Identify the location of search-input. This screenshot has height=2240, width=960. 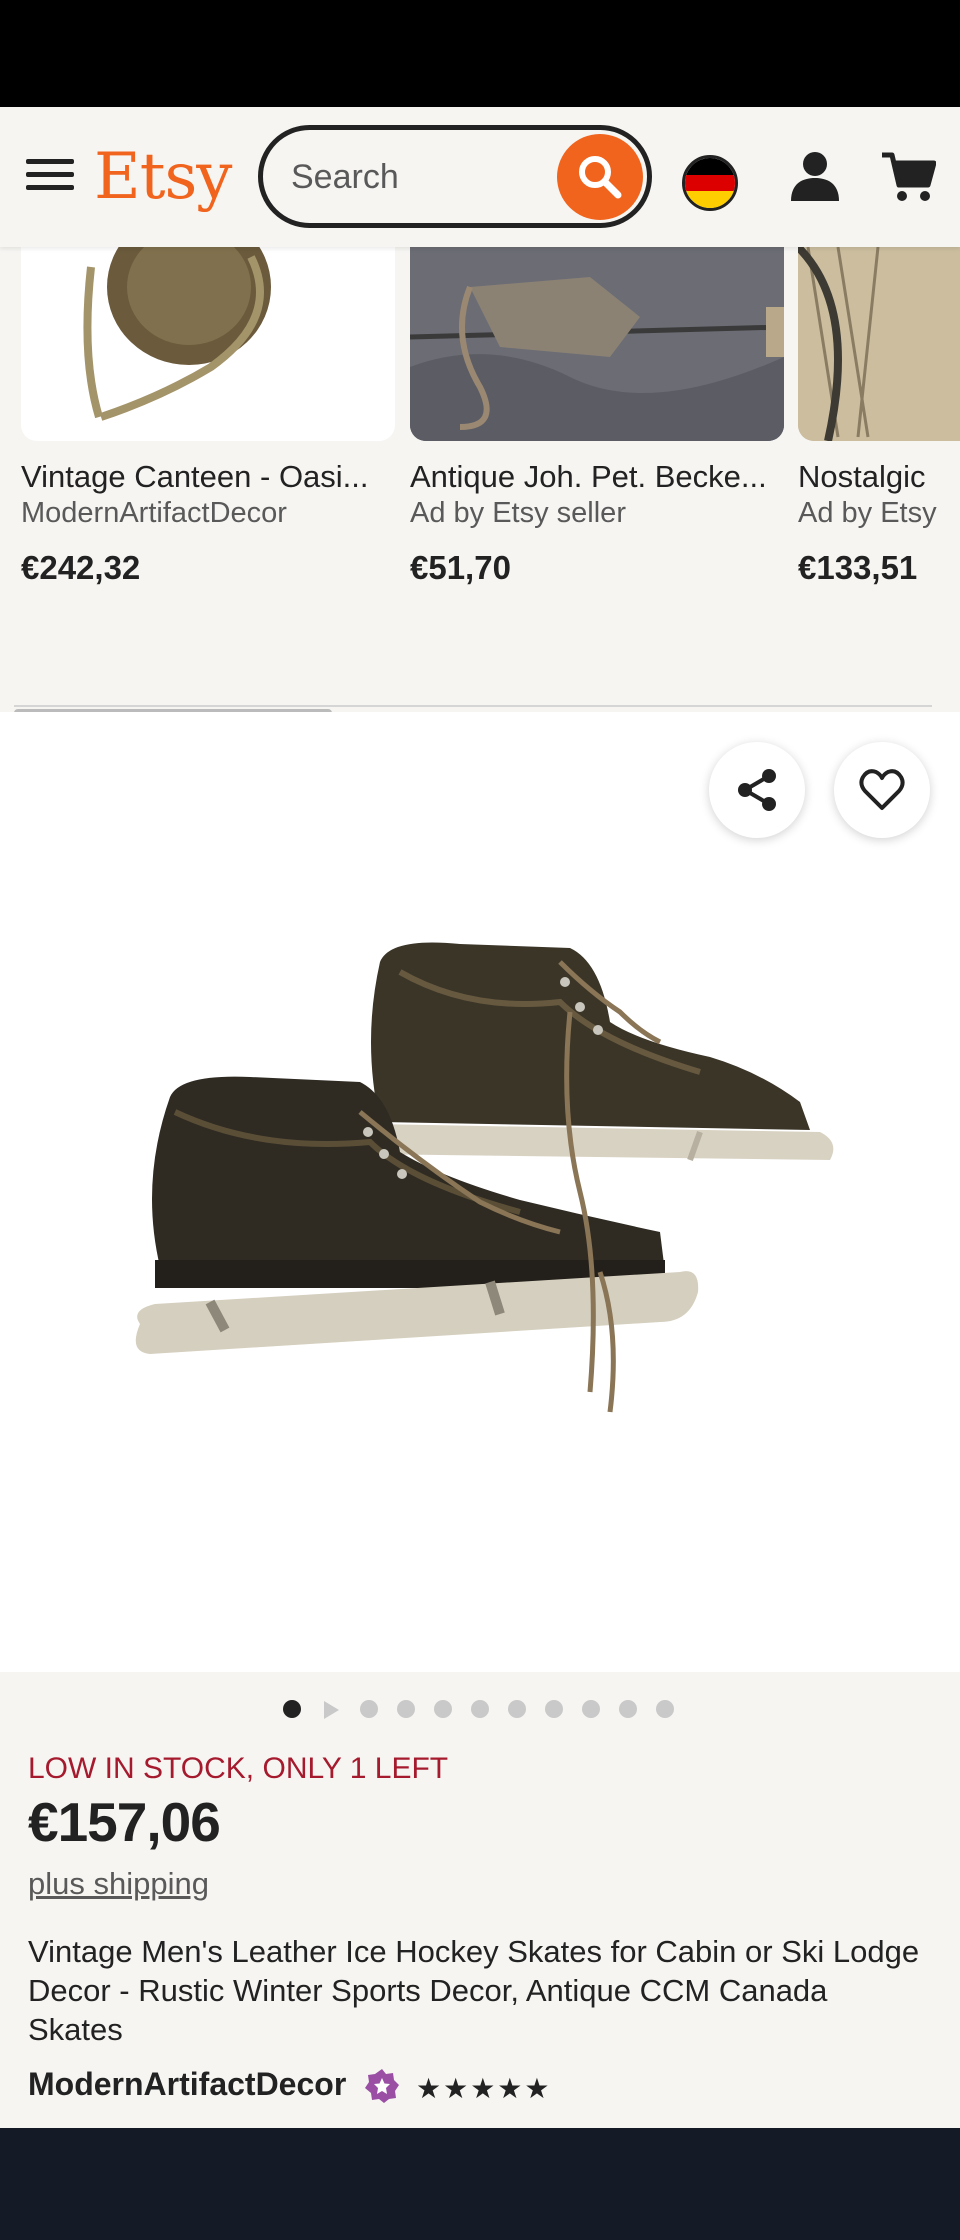
(416, 177).